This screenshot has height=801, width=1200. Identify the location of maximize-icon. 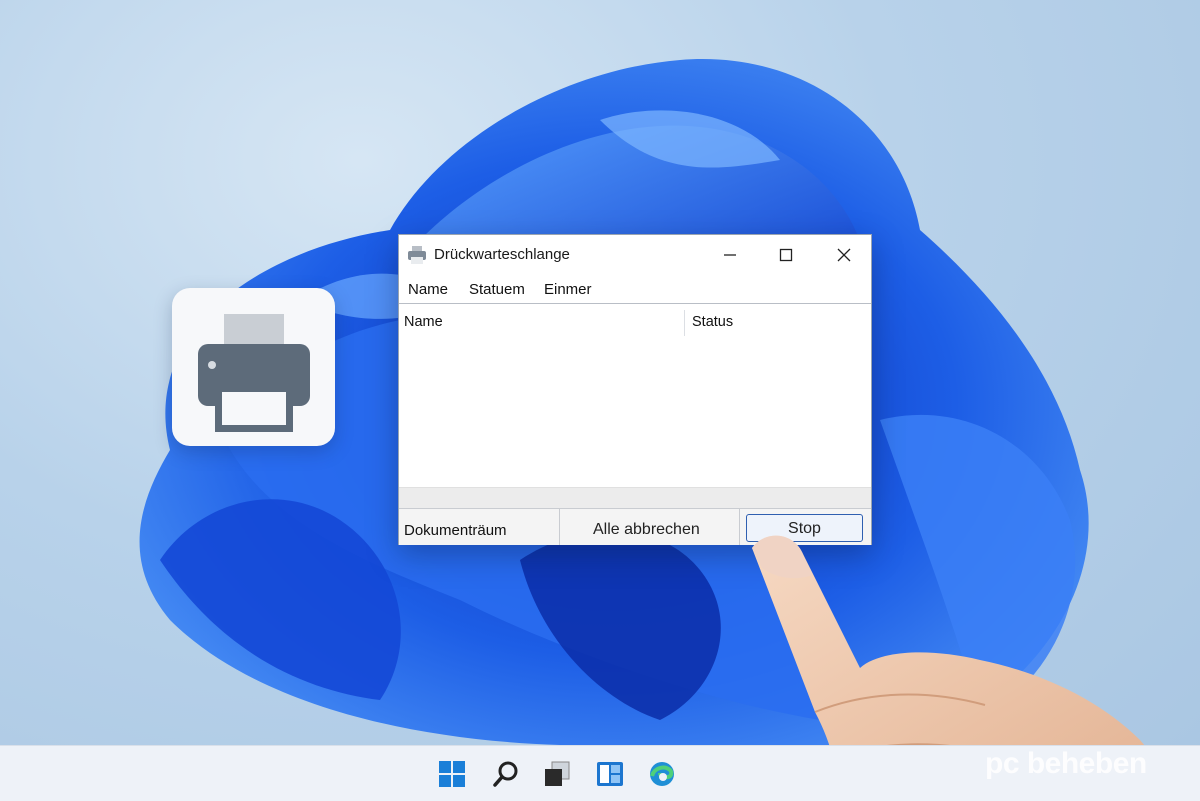
(786, 255).